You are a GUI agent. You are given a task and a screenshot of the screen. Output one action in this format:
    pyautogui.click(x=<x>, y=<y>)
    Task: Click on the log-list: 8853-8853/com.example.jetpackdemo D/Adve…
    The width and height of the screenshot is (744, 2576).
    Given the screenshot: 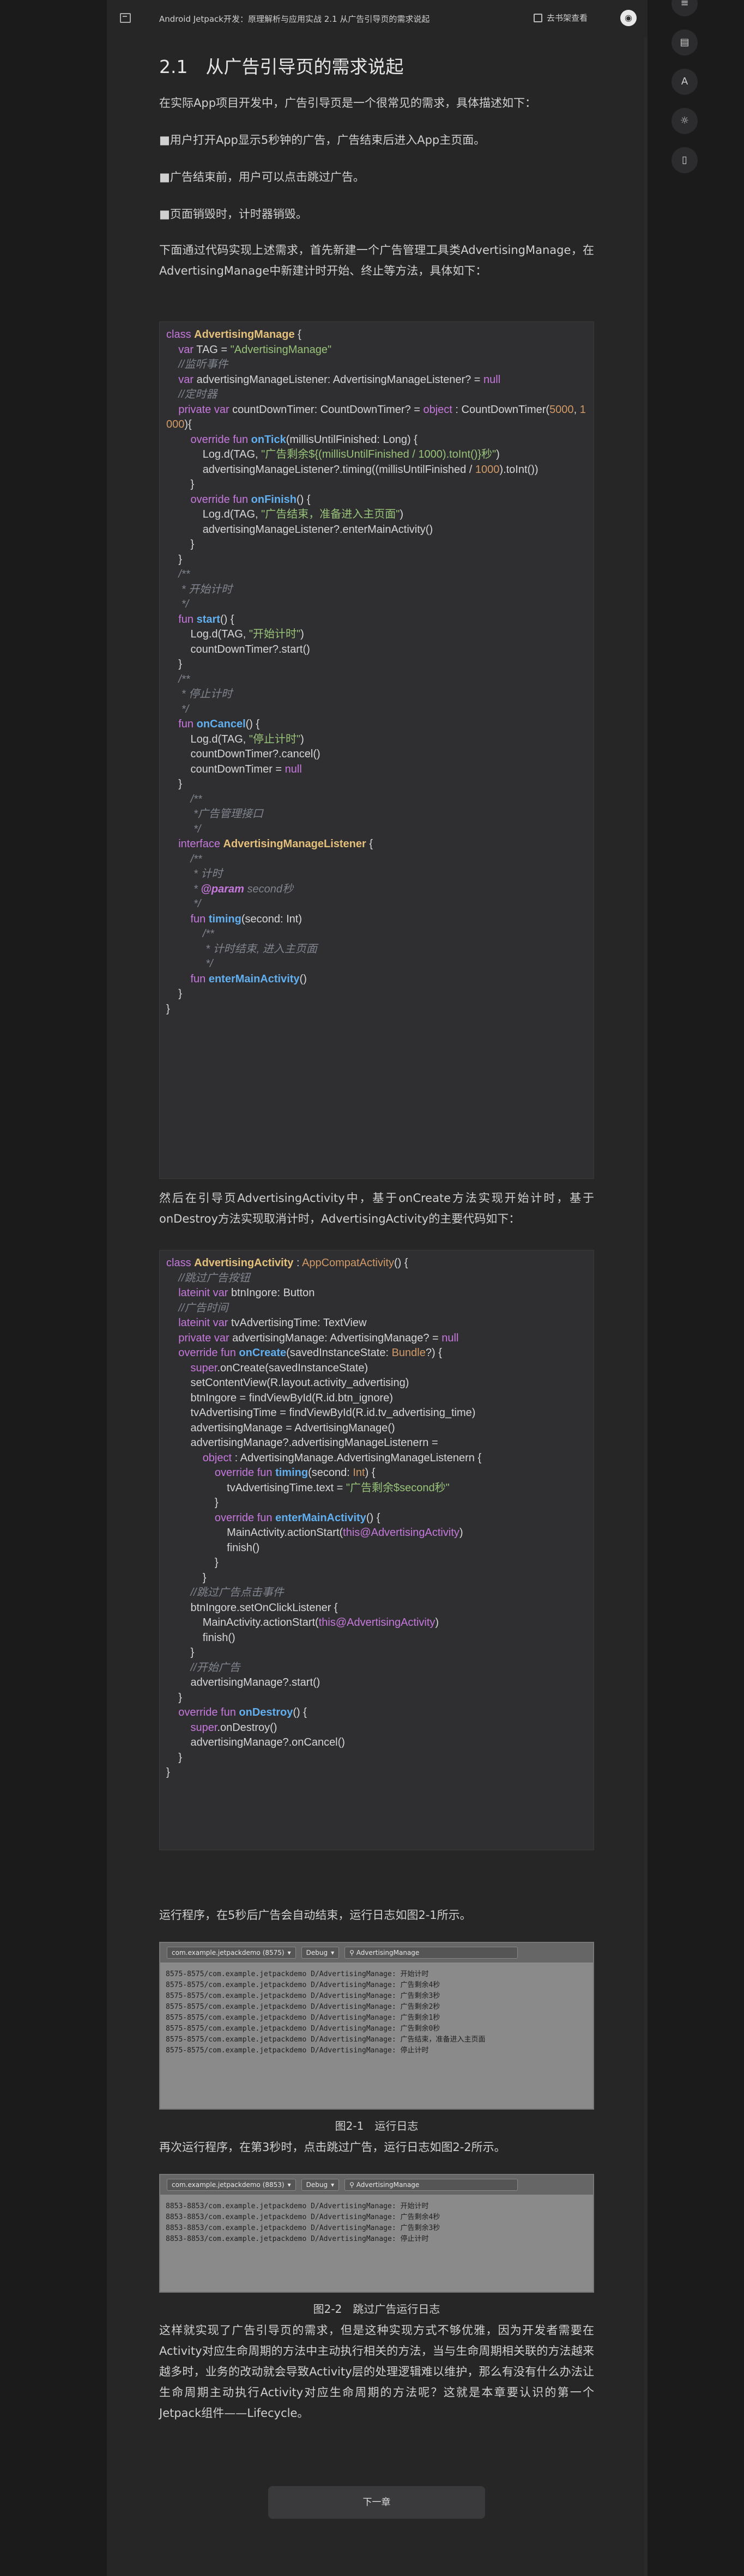 What is the action you would take?
    pyautogui.click(x=376, y=2243)
    